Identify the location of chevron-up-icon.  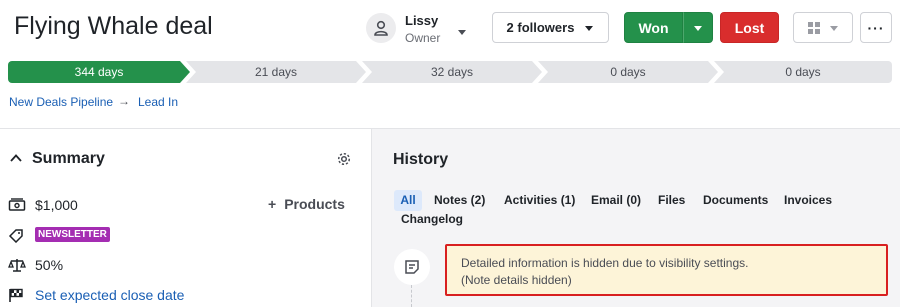
(16, 160).